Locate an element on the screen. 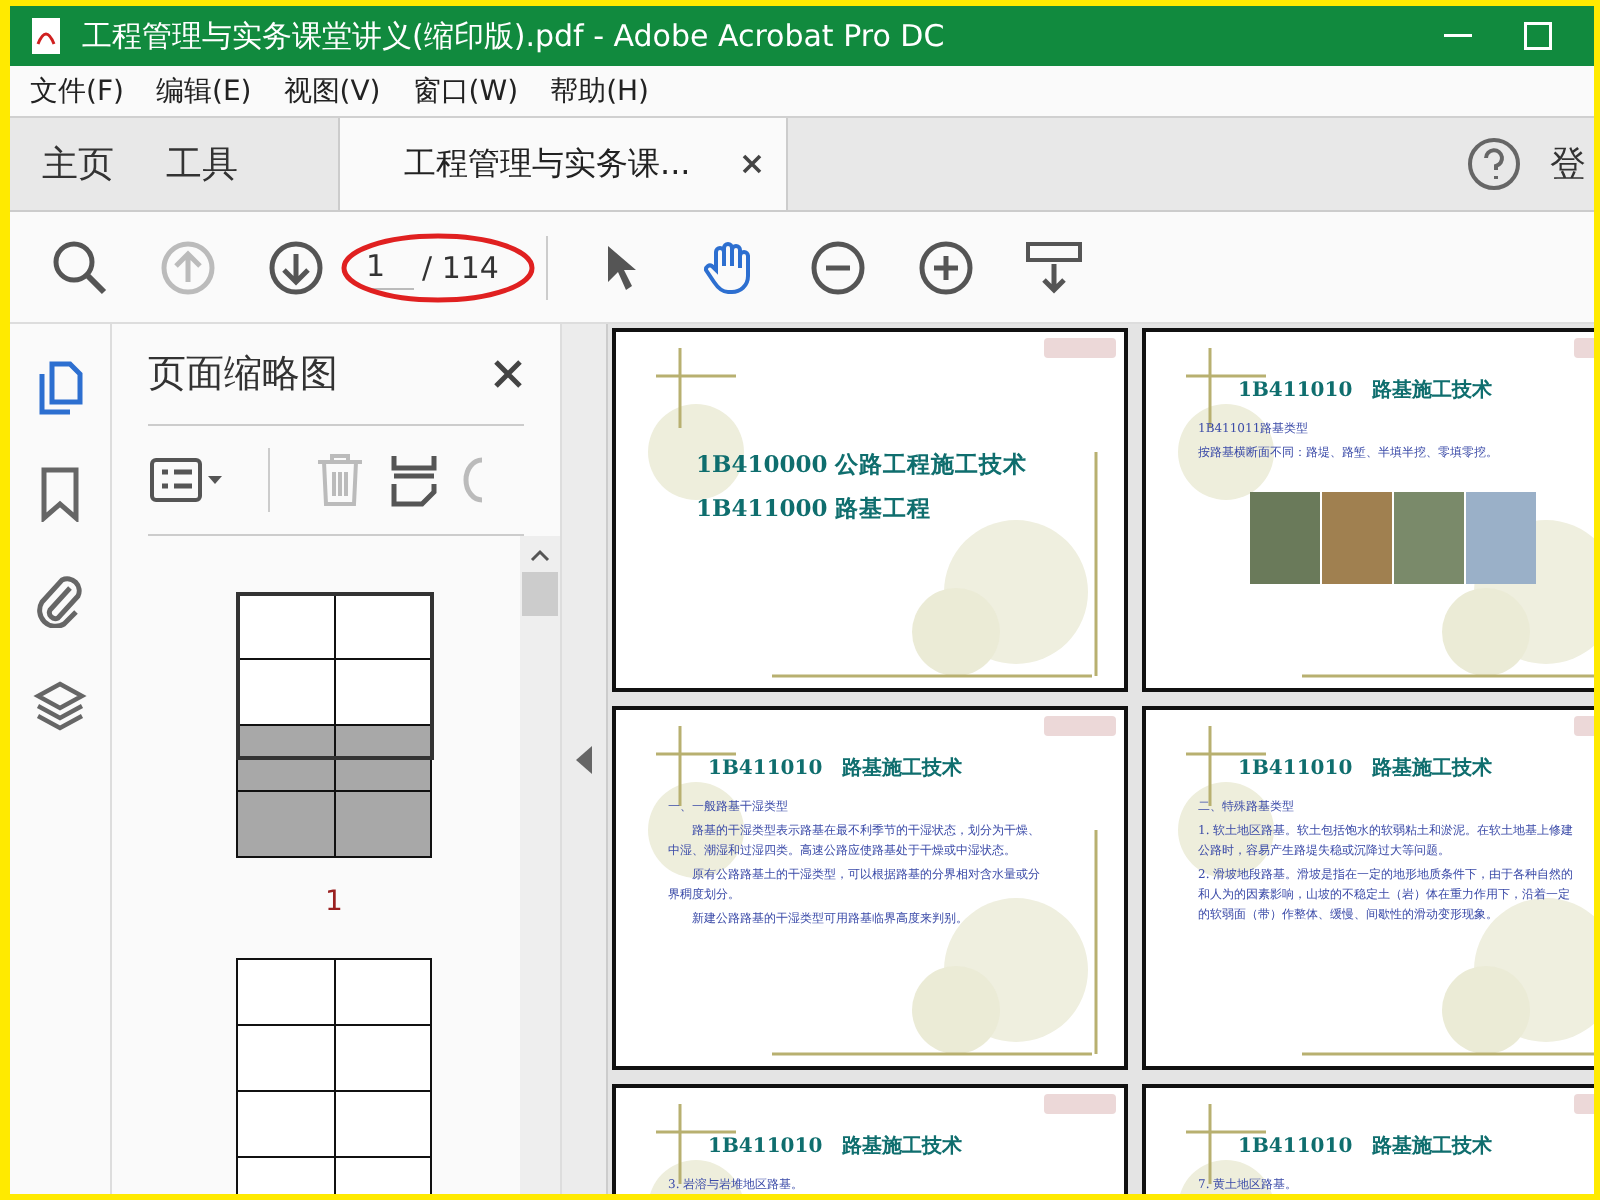  insert-page-icon is located at coordinates (414, 480).